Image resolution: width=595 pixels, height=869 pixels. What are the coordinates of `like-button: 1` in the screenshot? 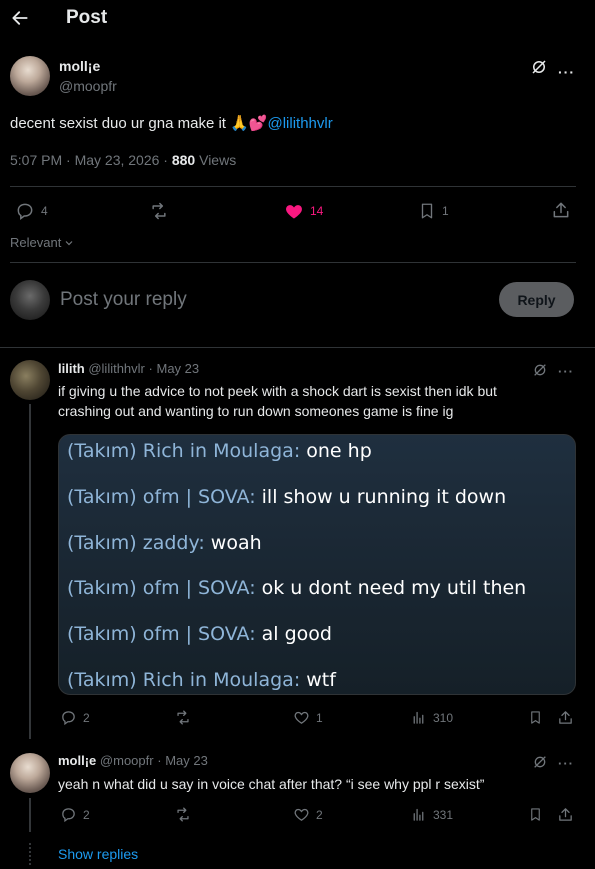 It's located at (308, 717).